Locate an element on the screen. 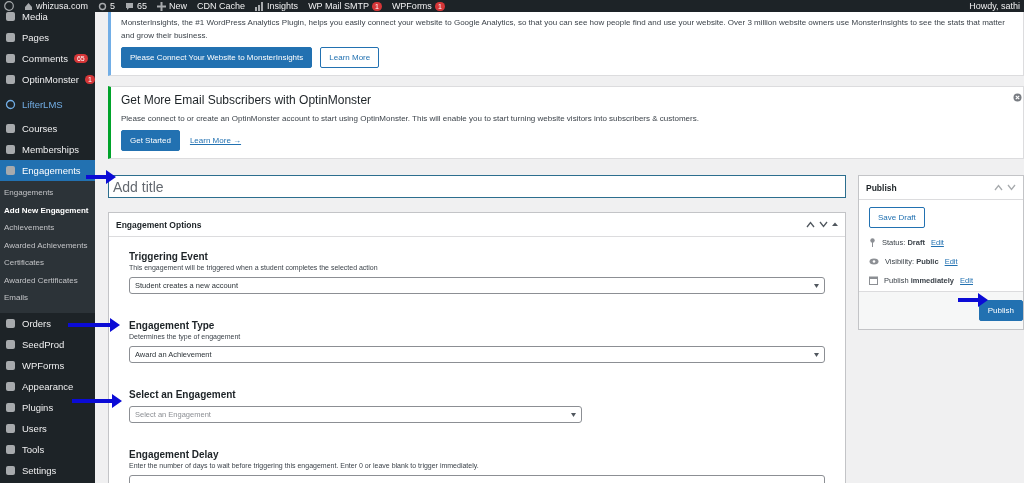  panel-title: Publish is located at coordinates (881, 187).